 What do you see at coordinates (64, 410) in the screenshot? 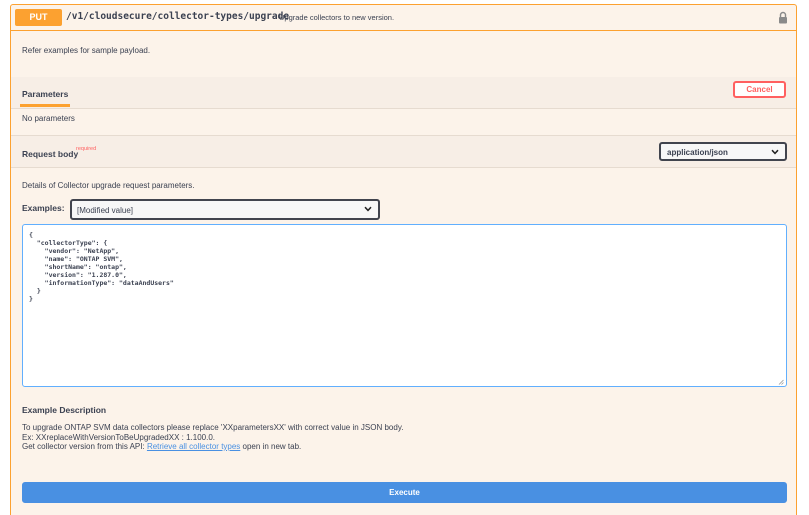
I see `example-description-title: Example Description` at bounding box center [64, 410].